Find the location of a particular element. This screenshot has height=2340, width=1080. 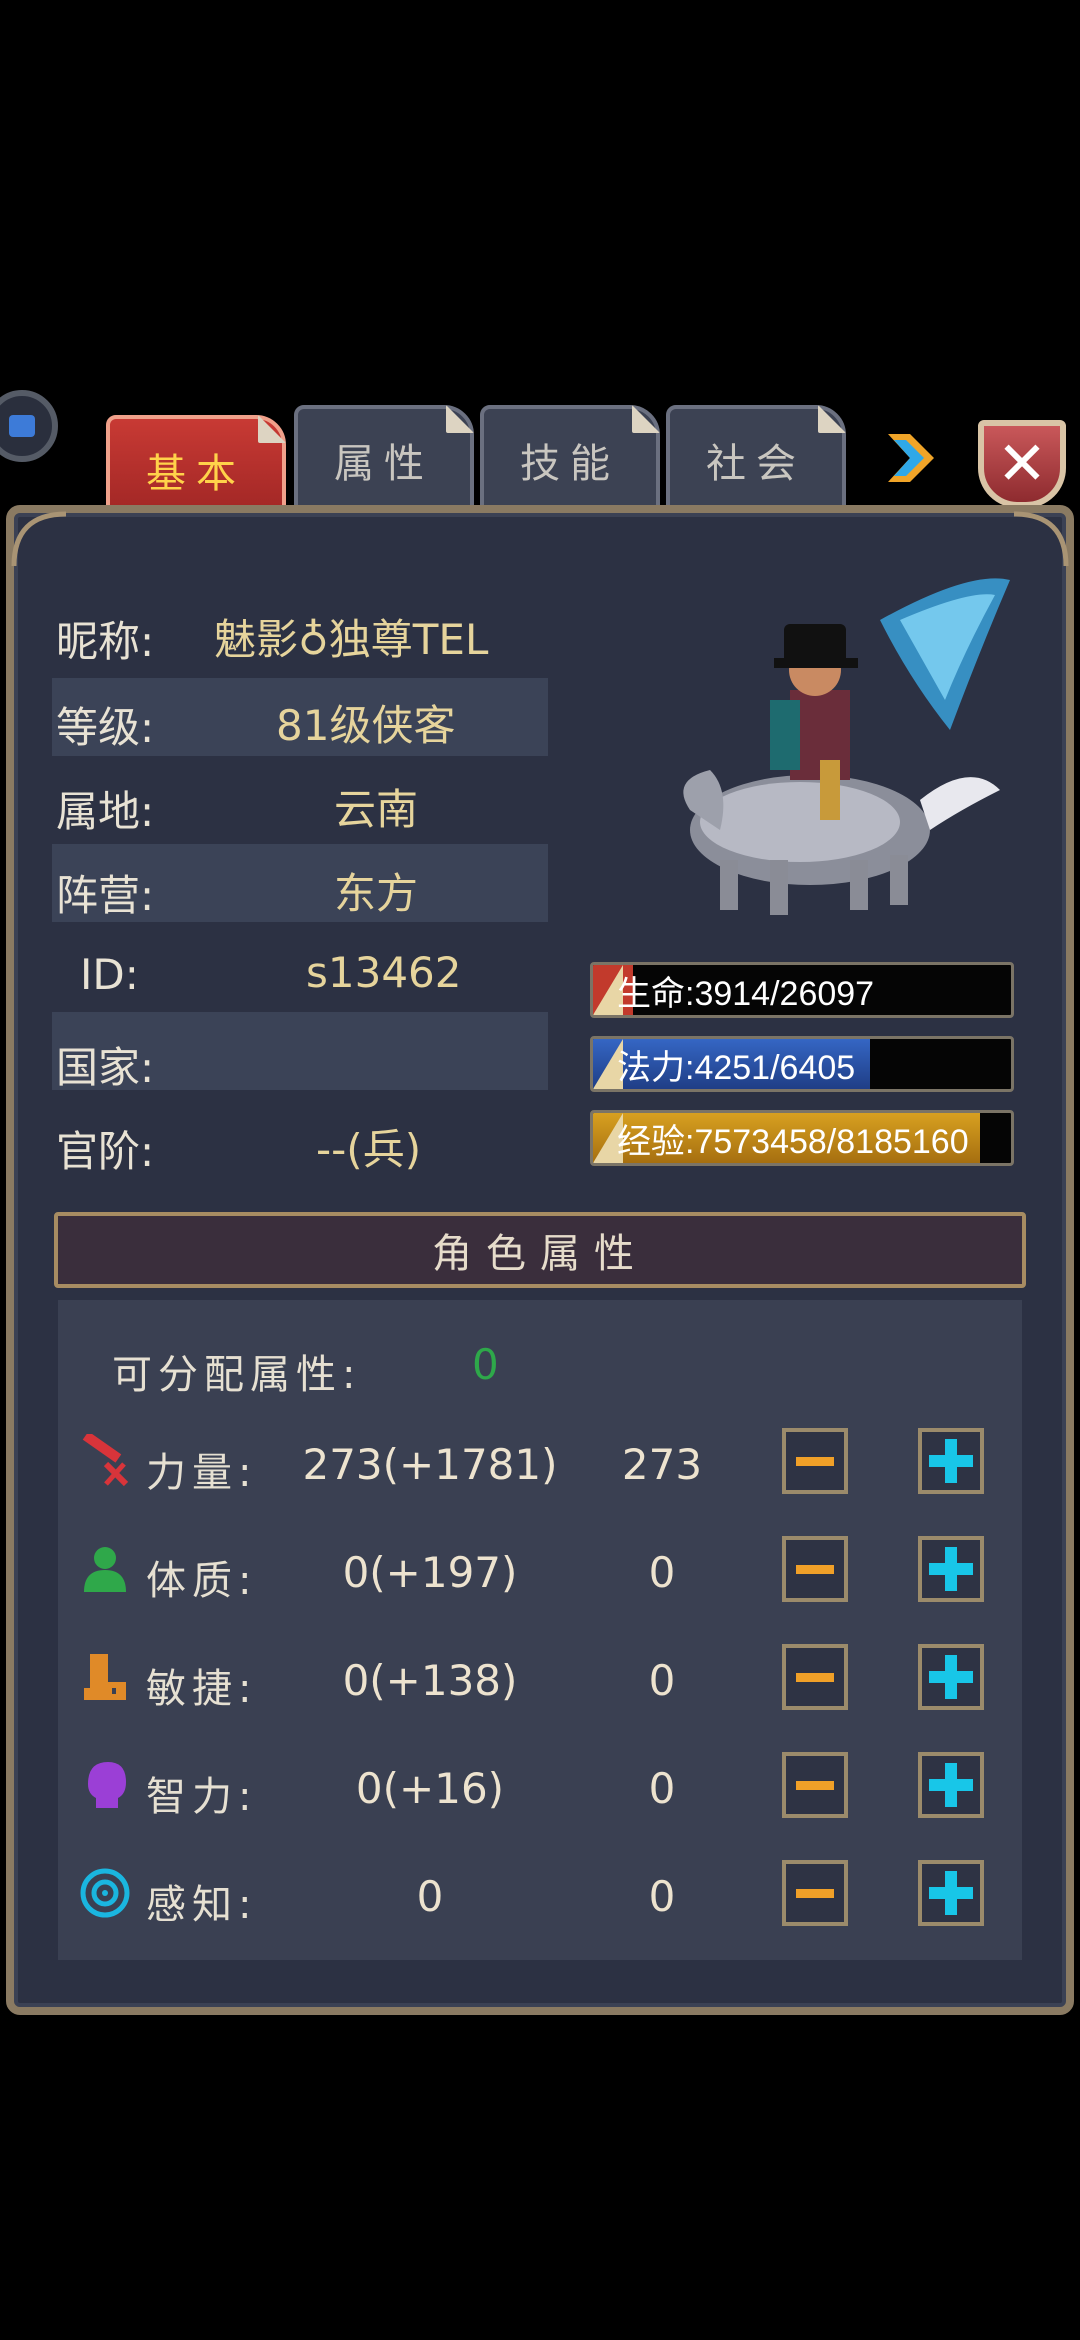

decrease-strength-button is located at coordinates (815, 1461).